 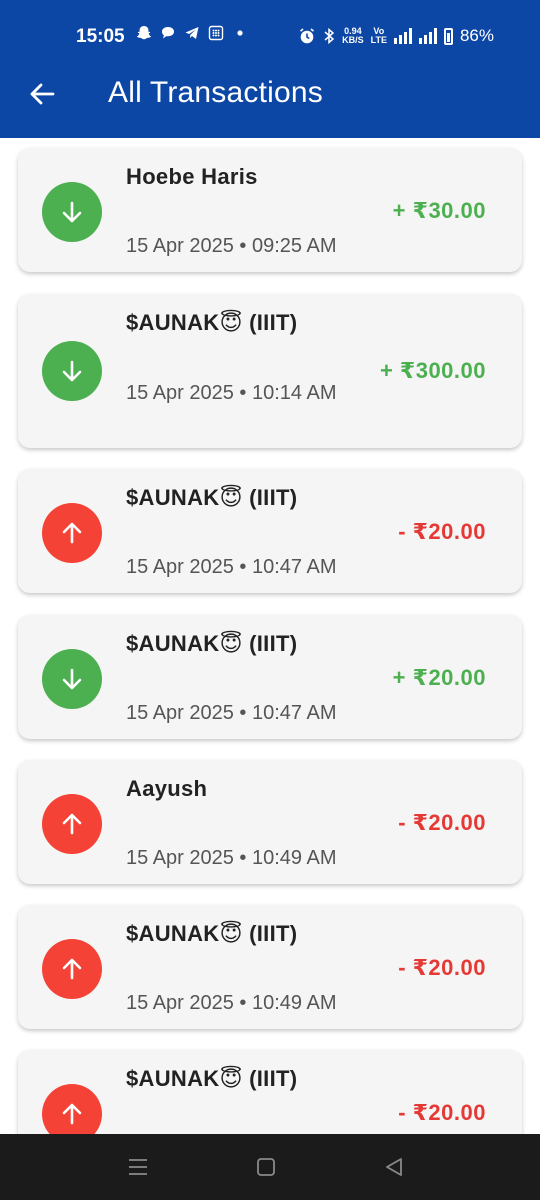 What do you see at coordinates (216, 33) in the screenshot?
I see `app-grid-icon` at bounding box center [216, 33].